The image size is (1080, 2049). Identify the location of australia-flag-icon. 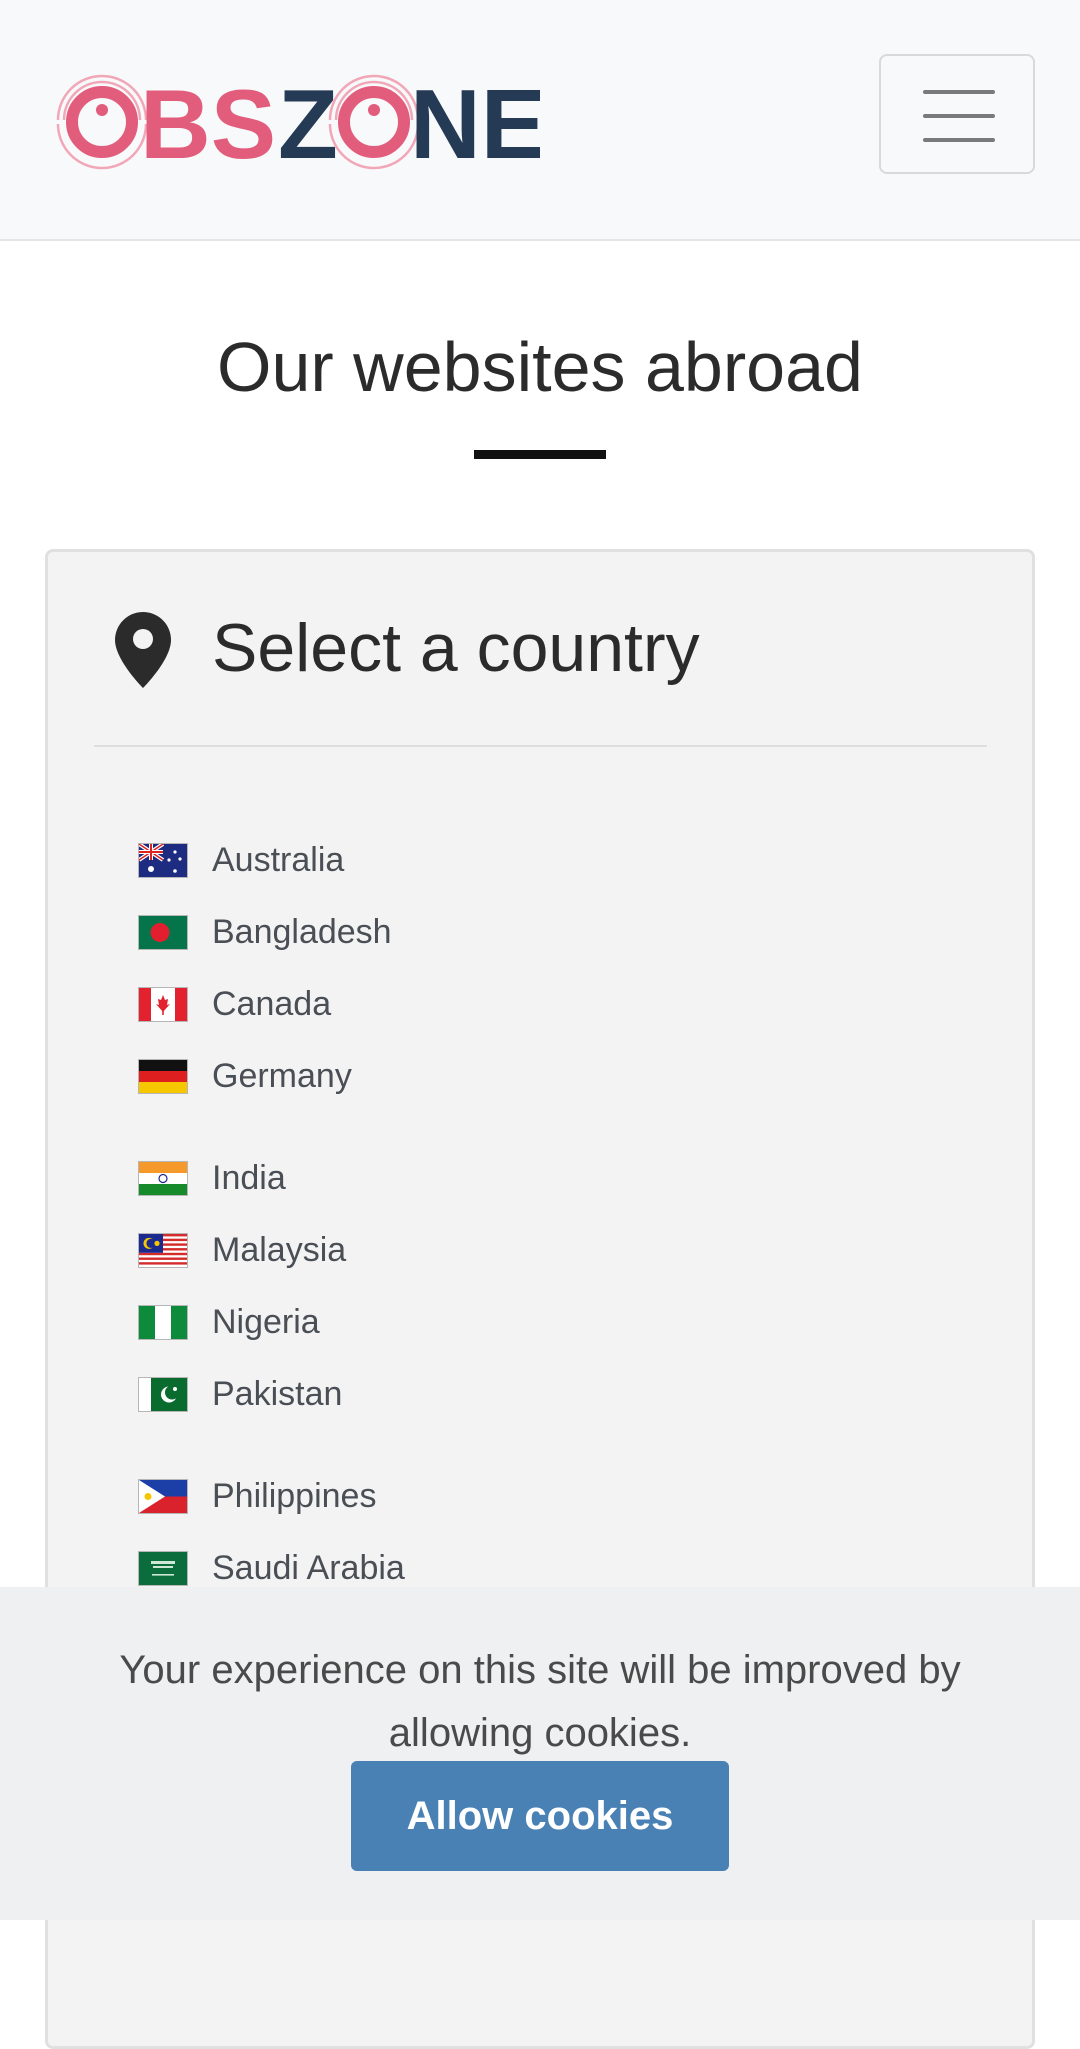
(163, 860).